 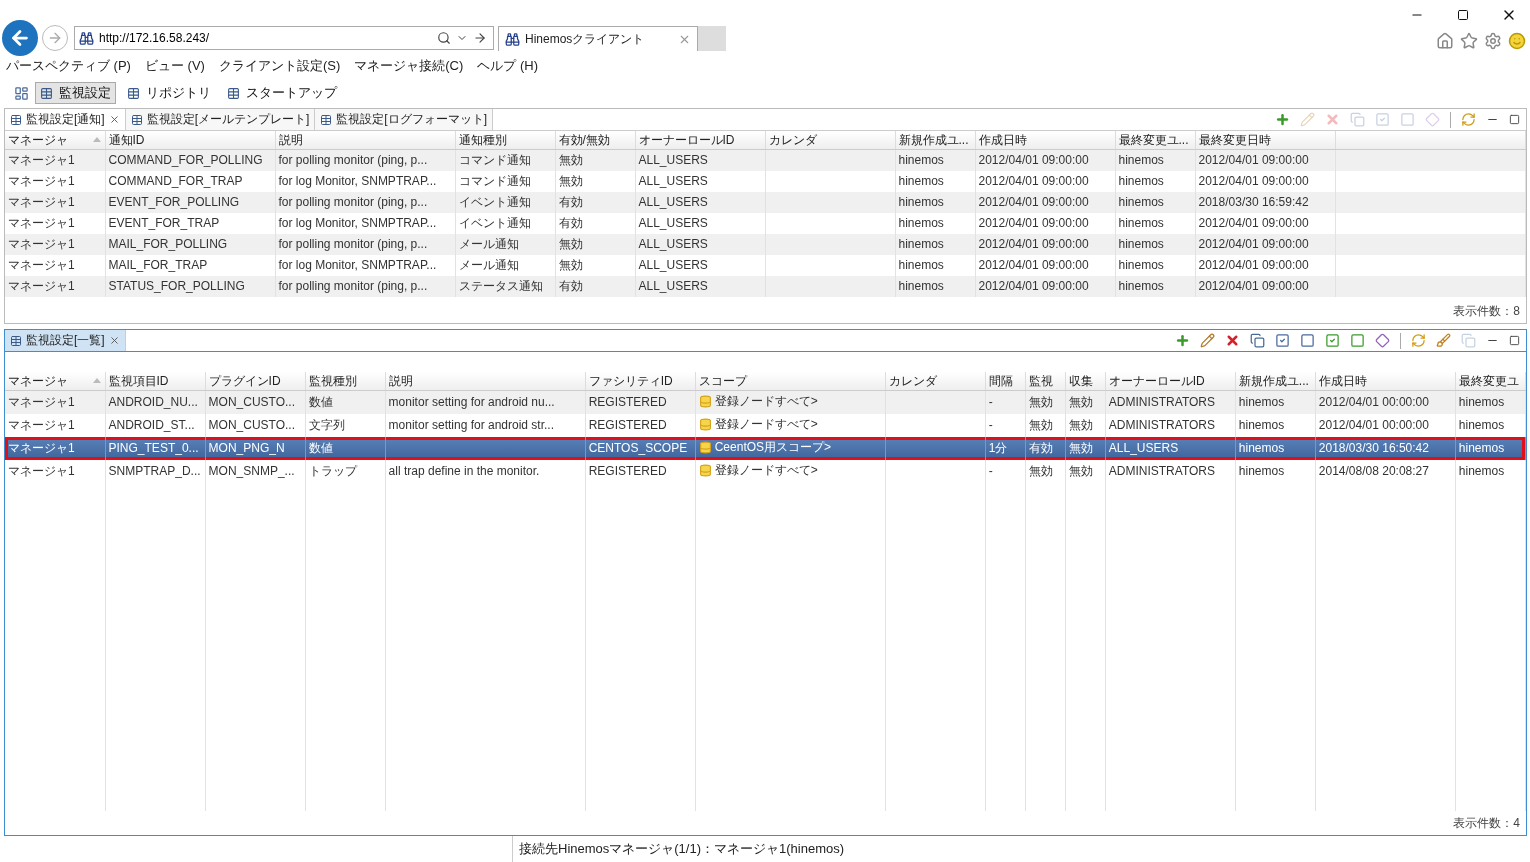 What do you see at coordinates (444, 38) in the screenshot?
I see `search-icon` at bounding box center [444, 38].